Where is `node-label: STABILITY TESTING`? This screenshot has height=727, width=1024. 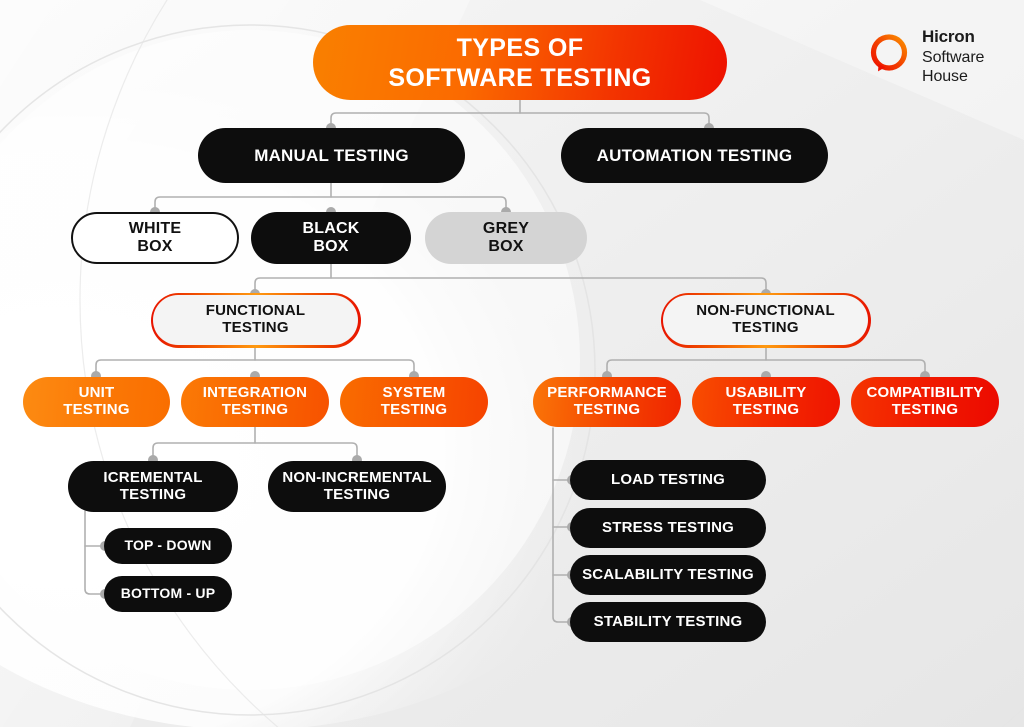 node-label: STABILITY TESTING is located at coordinates (668, 621).